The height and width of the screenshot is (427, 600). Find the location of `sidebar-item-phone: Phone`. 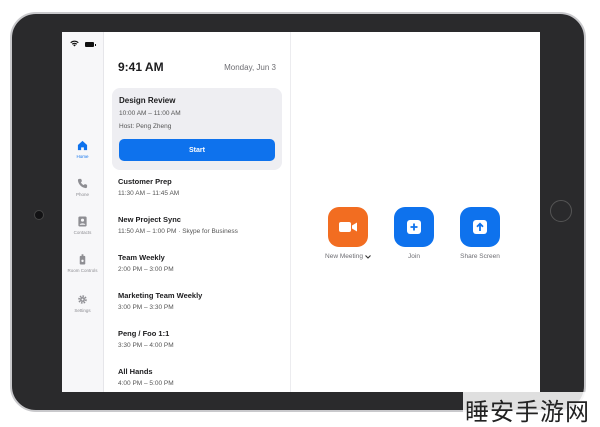

sidebar-item-phone: Phone is located at coordinates (82, 187).